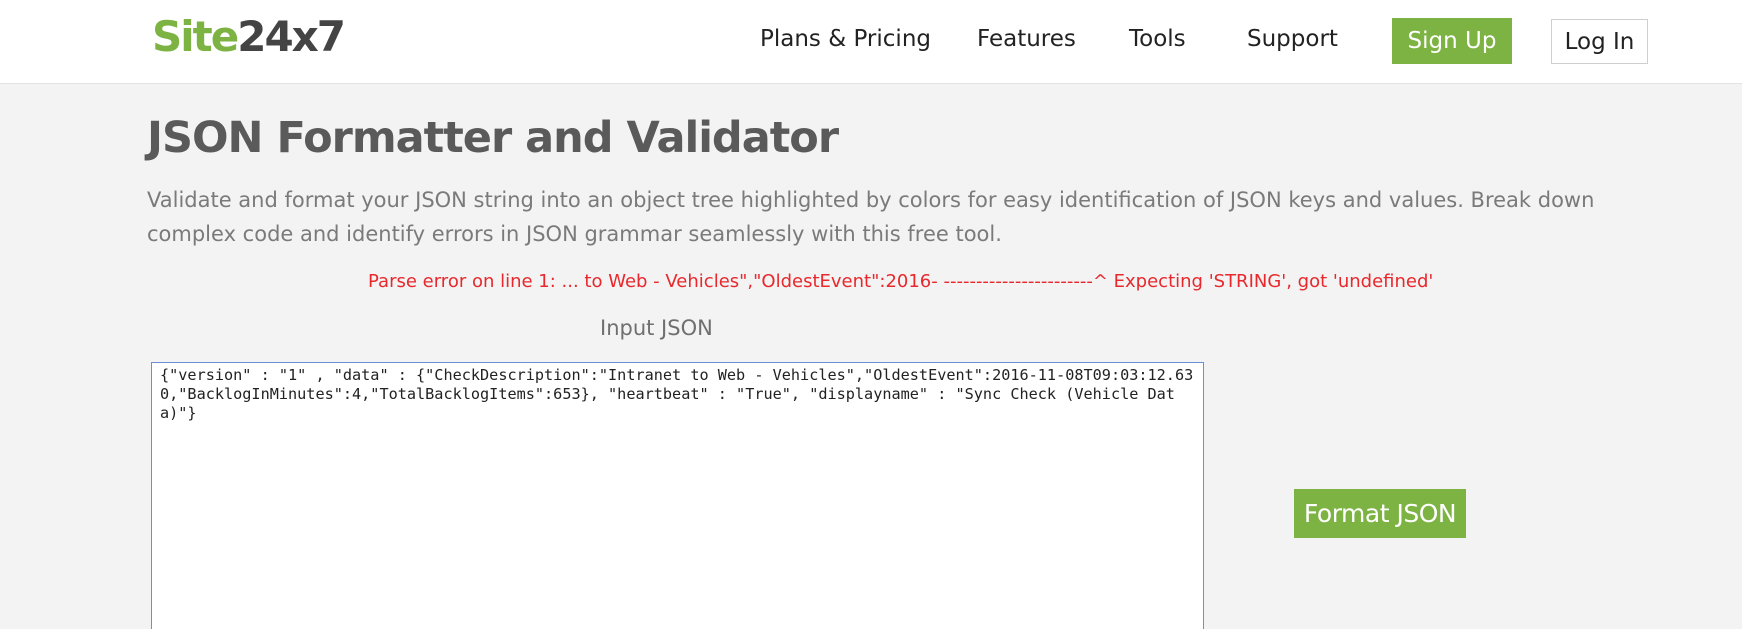 The image size is (1742, 629). What do you see at coordinates (195, 36) in the screenshot?
I see `logo-text-site: Site` at bounding box center [195, 36].